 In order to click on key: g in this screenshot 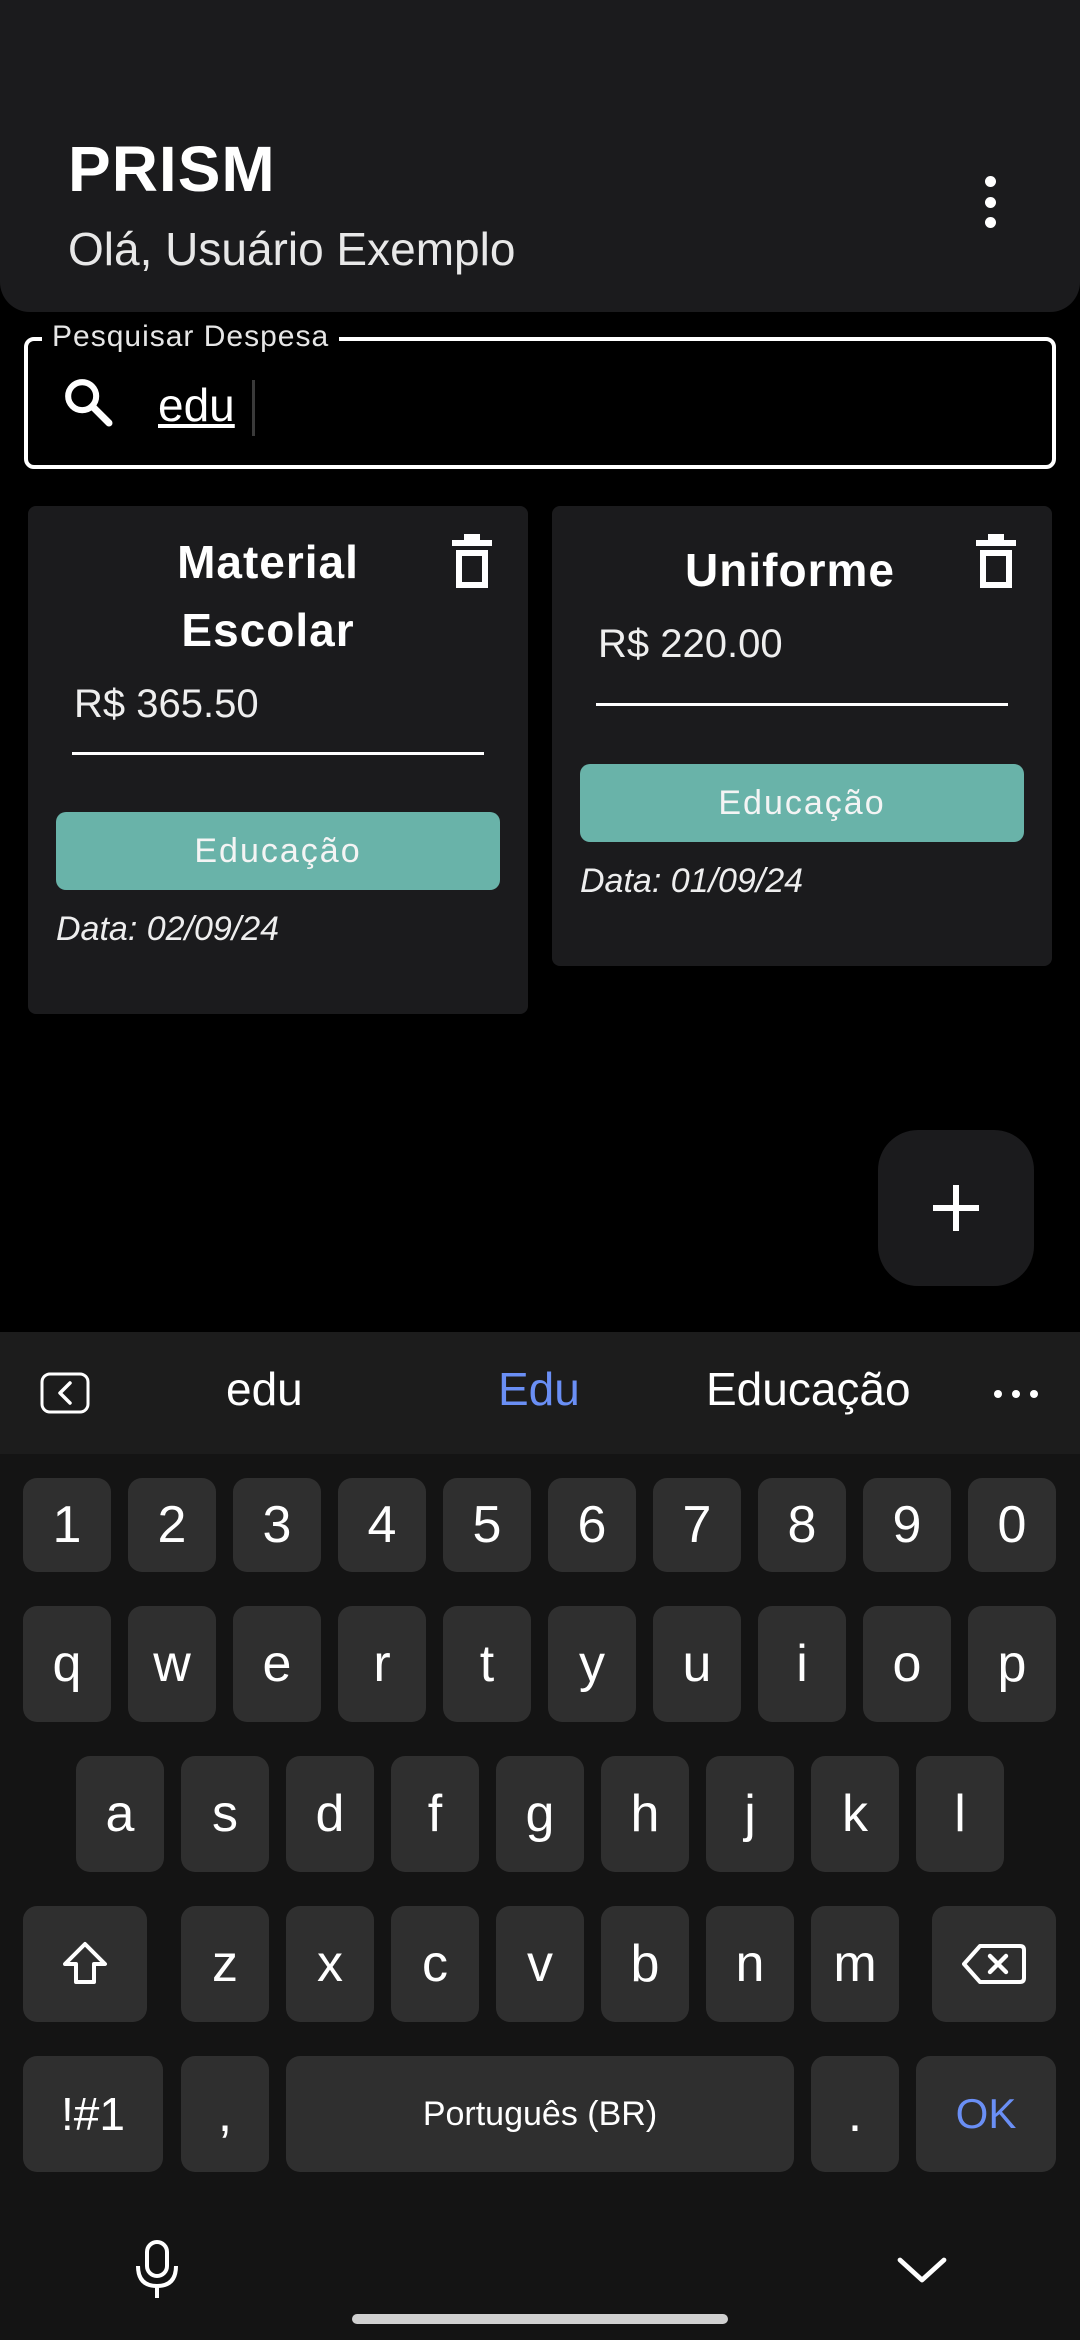, I will do `click(540, 1814)`.